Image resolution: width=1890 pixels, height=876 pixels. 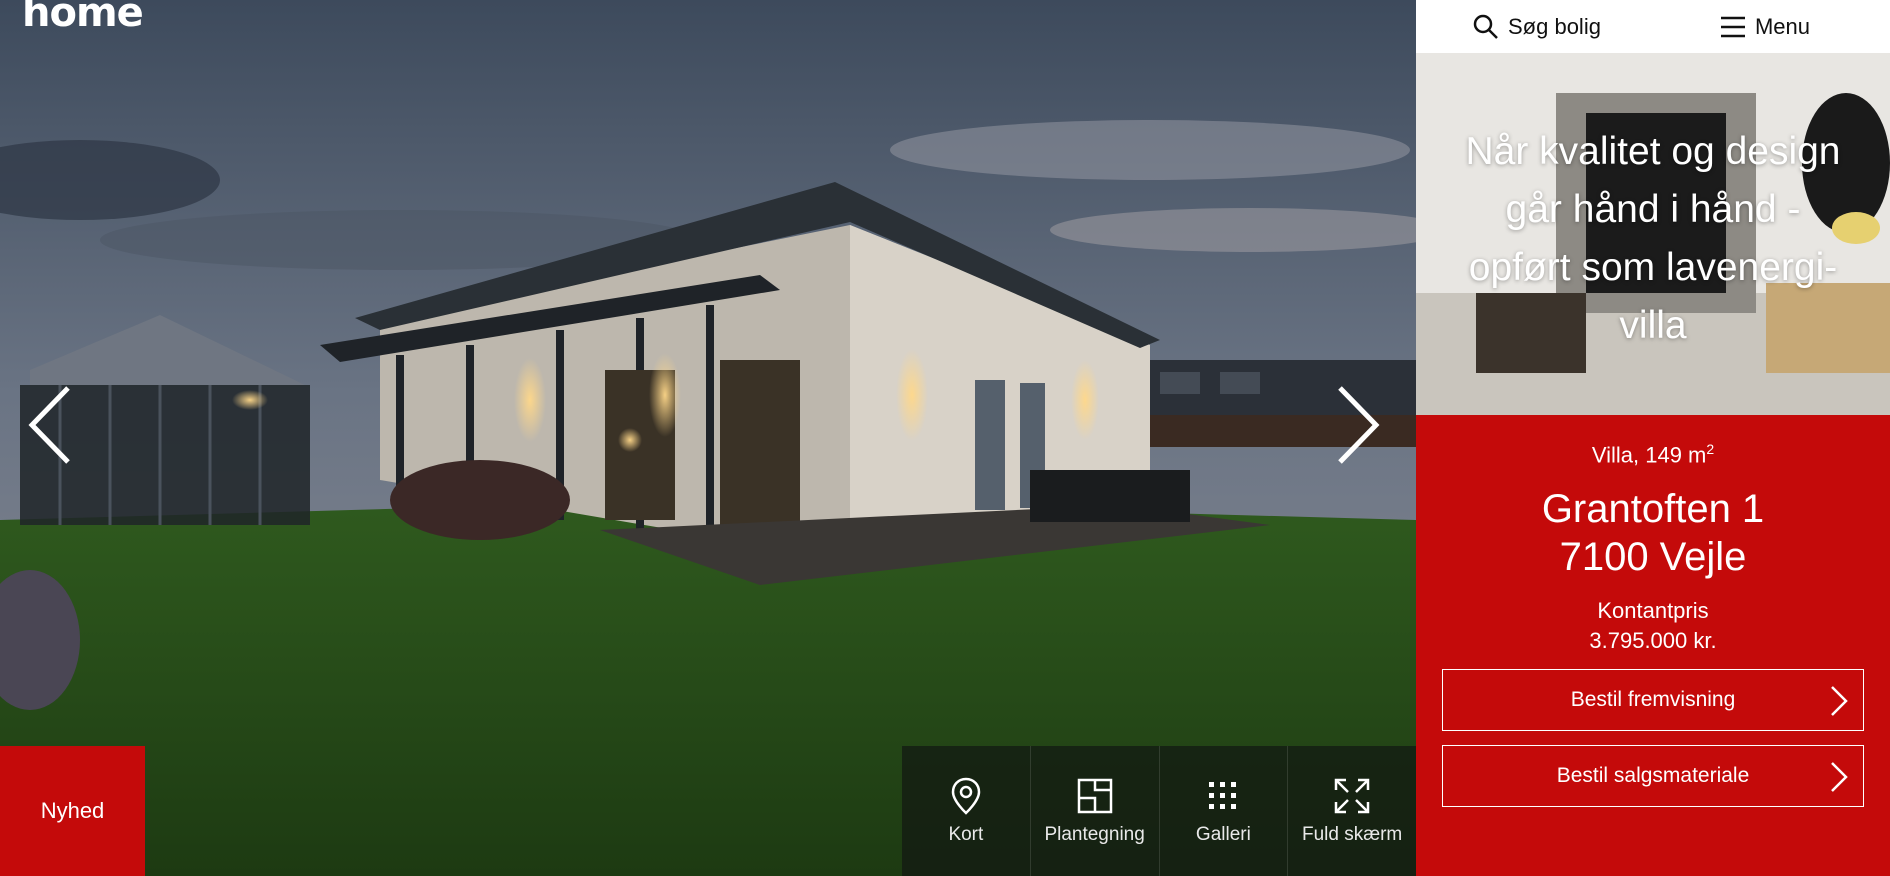 What do you see at coordinates (1094, 834) in the screenshot?
I see `floorplan-button-label: Plantegning` at bounding box center [1094, 834].